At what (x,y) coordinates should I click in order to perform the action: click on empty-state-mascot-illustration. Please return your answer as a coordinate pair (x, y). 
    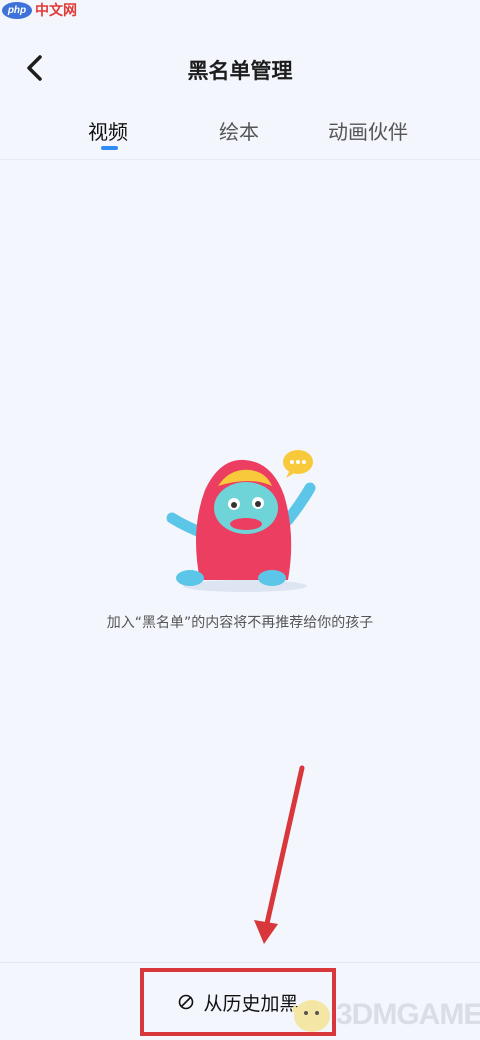
    Looking at the image, I should click on (241, 521).